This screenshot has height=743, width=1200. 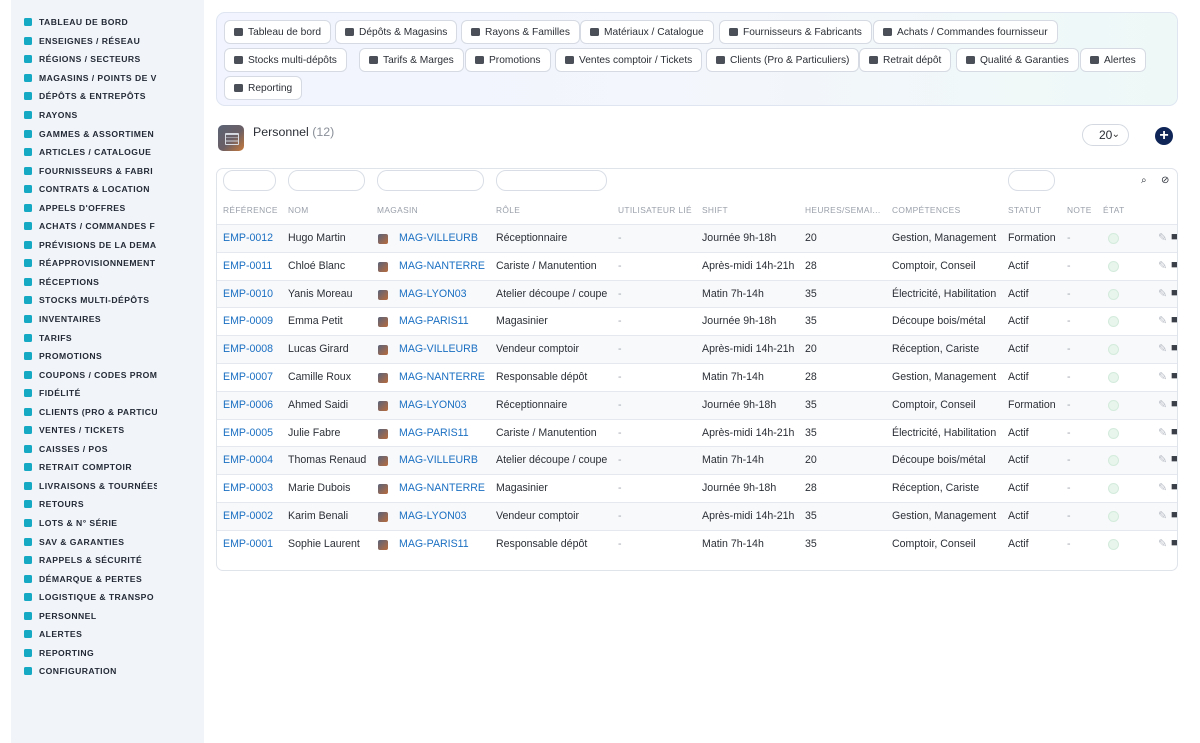 What do you see at coordinates (248, 544) in the screenshot?
I see `cell-ref: EMP-0001` at bounding box center [248, 544].